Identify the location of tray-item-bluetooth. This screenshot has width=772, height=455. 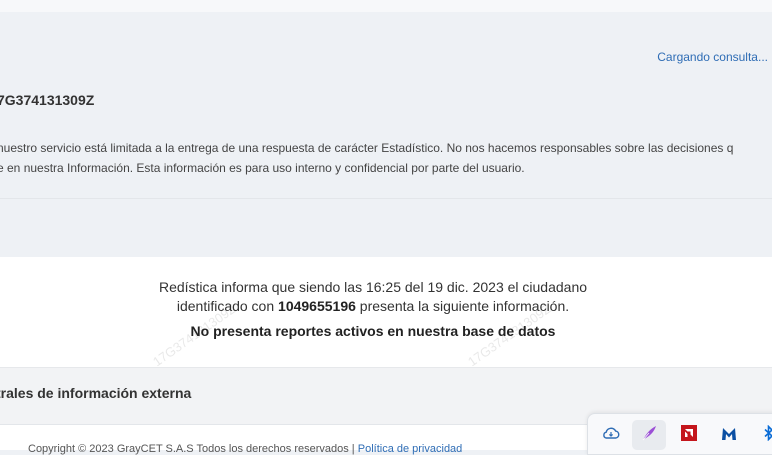
(762, 435).